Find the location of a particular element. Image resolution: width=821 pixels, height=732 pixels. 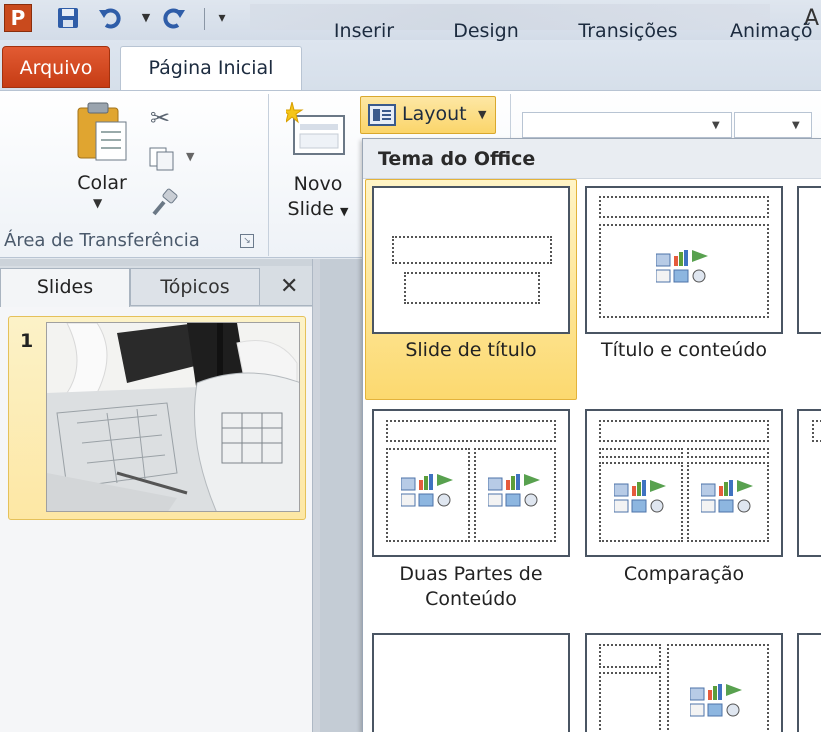

powerpoint-logo-icon: P is located at coordinates (18, 18).